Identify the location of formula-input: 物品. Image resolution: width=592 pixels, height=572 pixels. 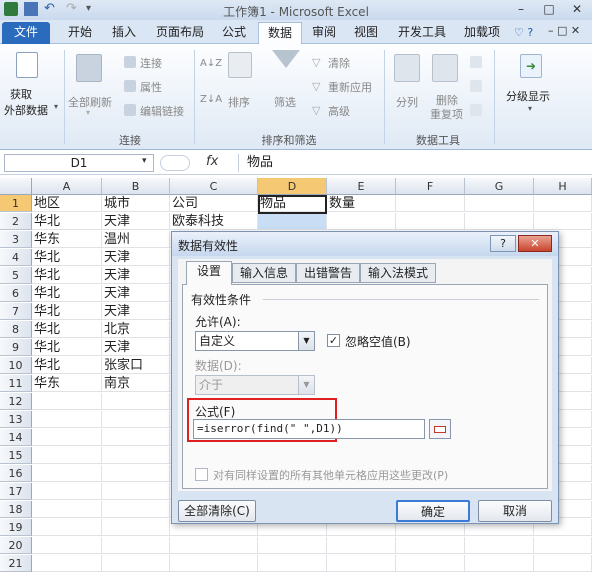
(413, 163).